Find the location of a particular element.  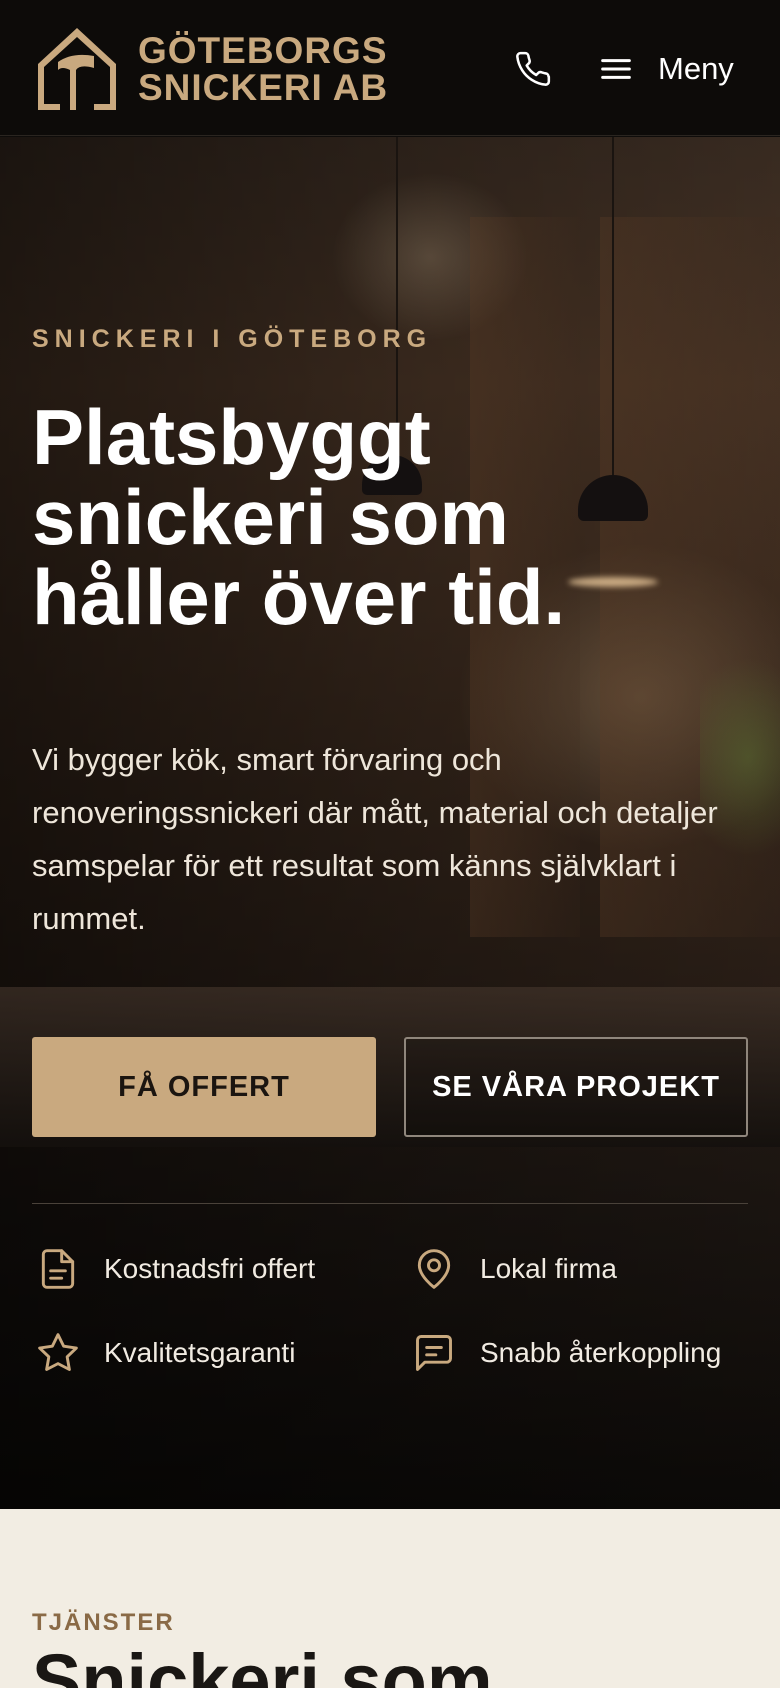

chat-icon is located at coordinates (434, 1353).